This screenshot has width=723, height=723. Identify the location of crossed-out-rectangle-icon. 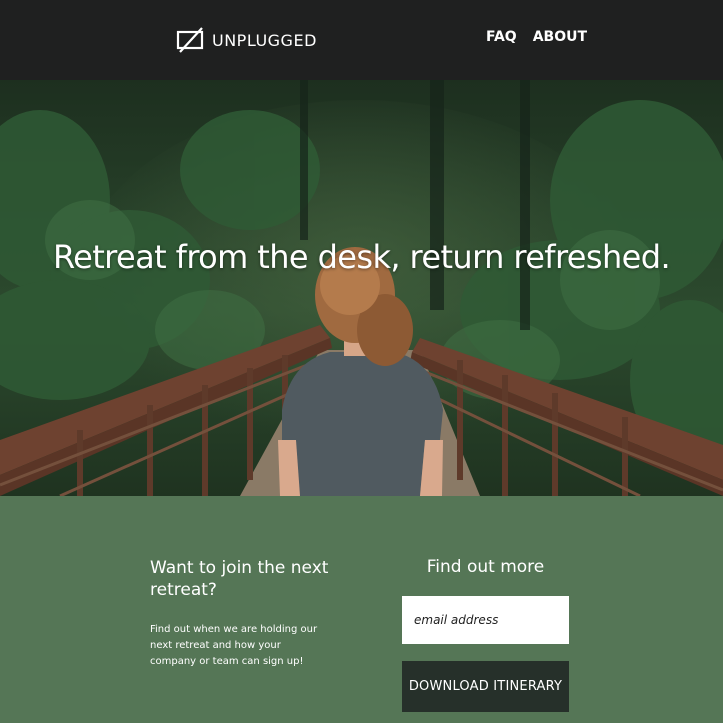
(190, 40).